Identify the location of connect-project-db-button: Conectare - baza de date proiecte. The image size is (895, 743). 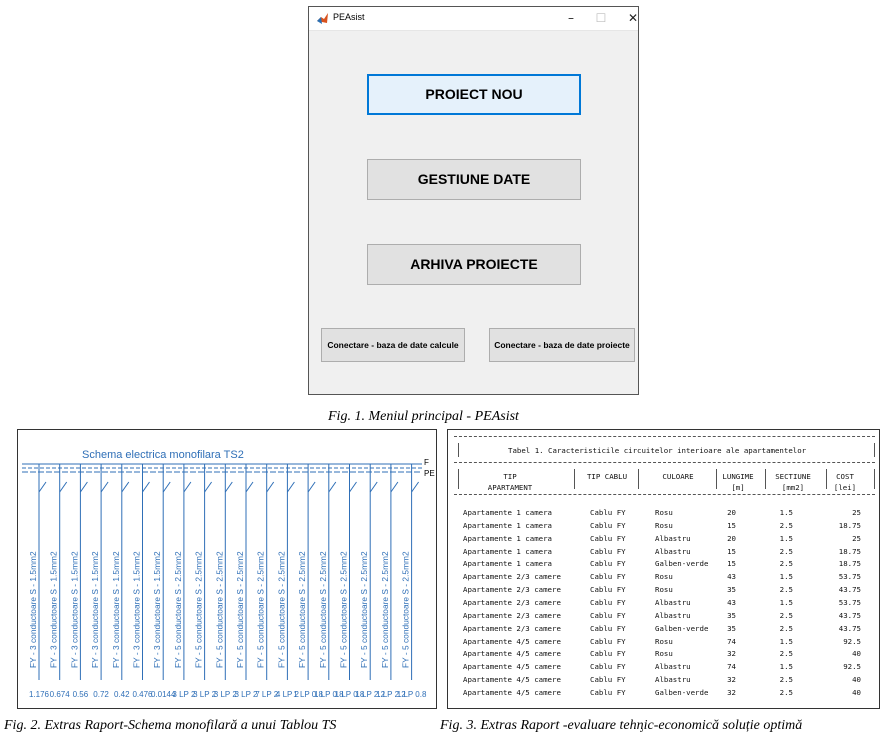
(562, 345).